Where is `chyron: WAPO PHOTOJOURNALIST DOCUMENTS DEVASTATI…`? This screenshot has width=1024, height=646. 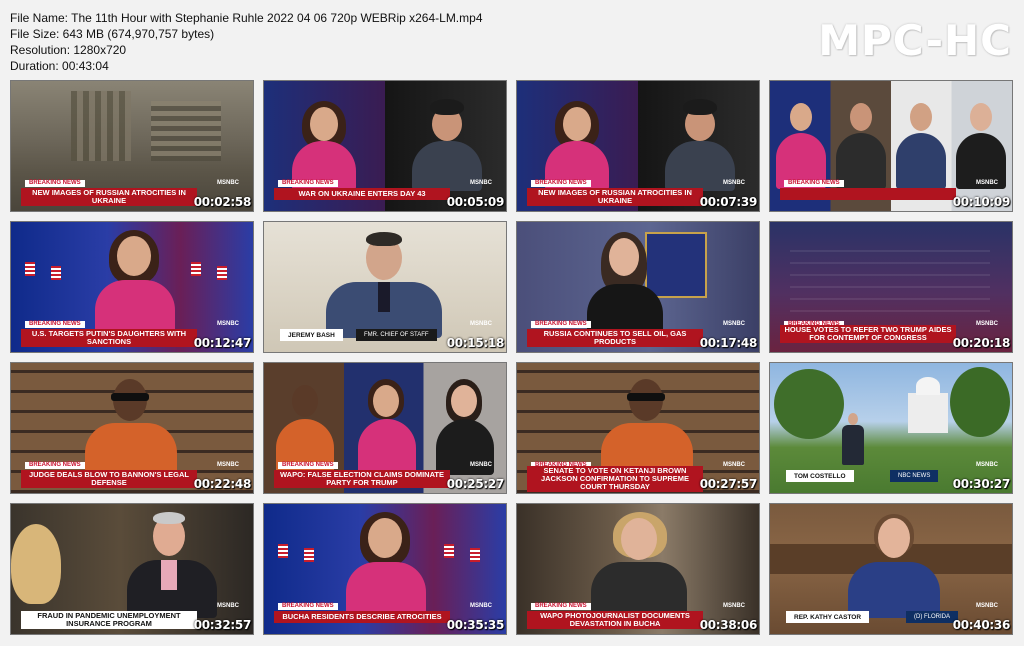 chyron: WAPO PHOTOJOURNALIST DOCUMENTS DEVASTATI… is located at coordinates (615, 620).